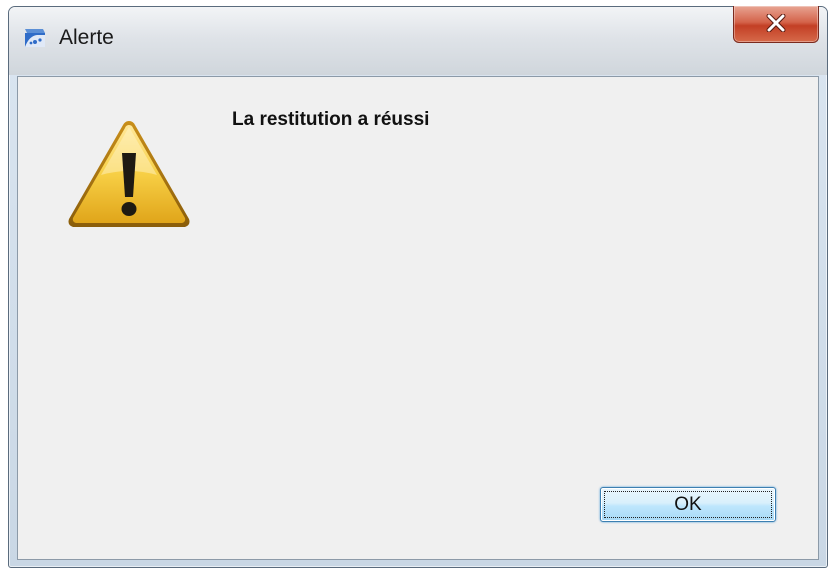 The height and width of the screenshot is (573, 833). I want to click on ok-button-label: OK, so click(688, 504).